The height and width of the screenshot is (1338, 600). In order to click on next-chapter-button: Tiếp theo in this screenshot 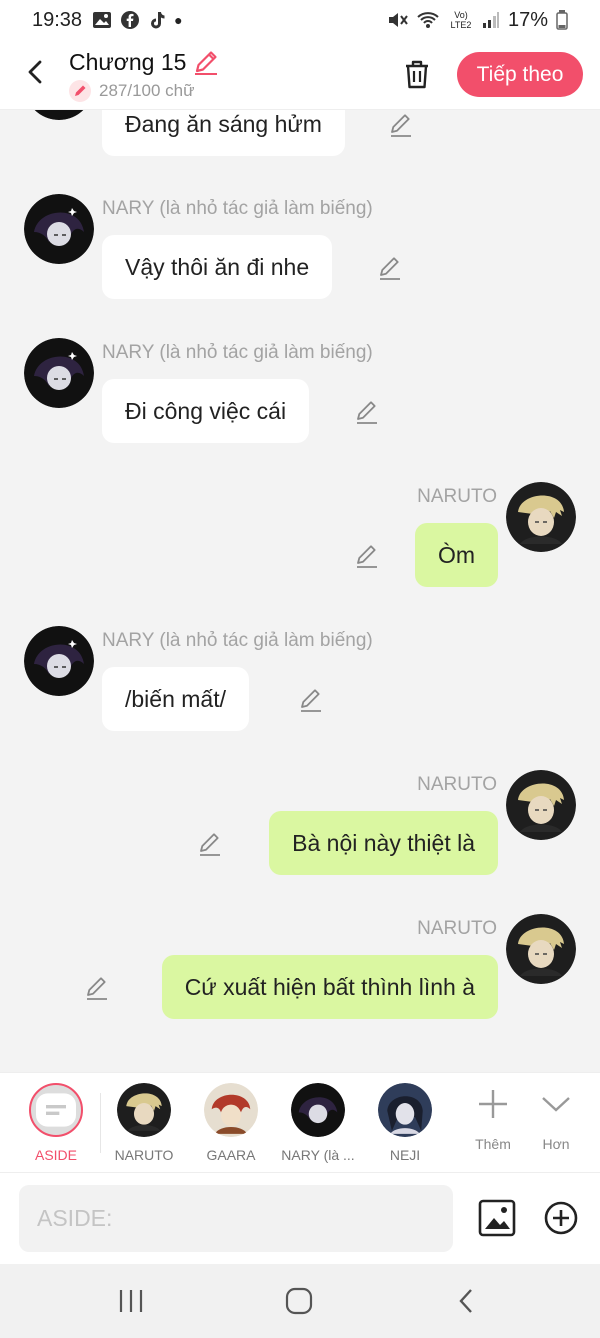, I will do `click(520, 74)`.